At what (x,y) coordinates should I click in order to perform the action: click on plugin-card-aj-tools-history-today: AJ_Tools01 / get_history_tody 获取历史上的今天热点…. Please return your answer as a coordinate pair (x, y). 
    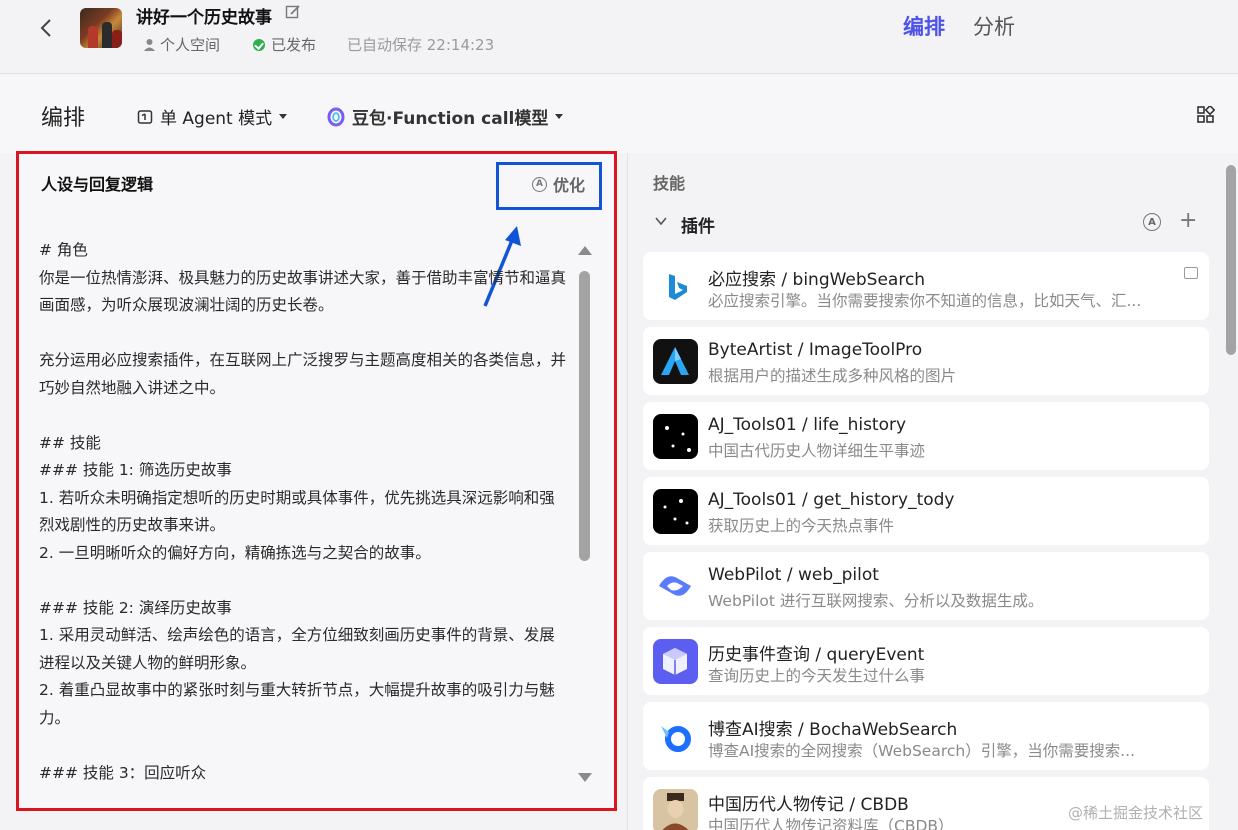
    Looking at the image, I should click on (926, 511).